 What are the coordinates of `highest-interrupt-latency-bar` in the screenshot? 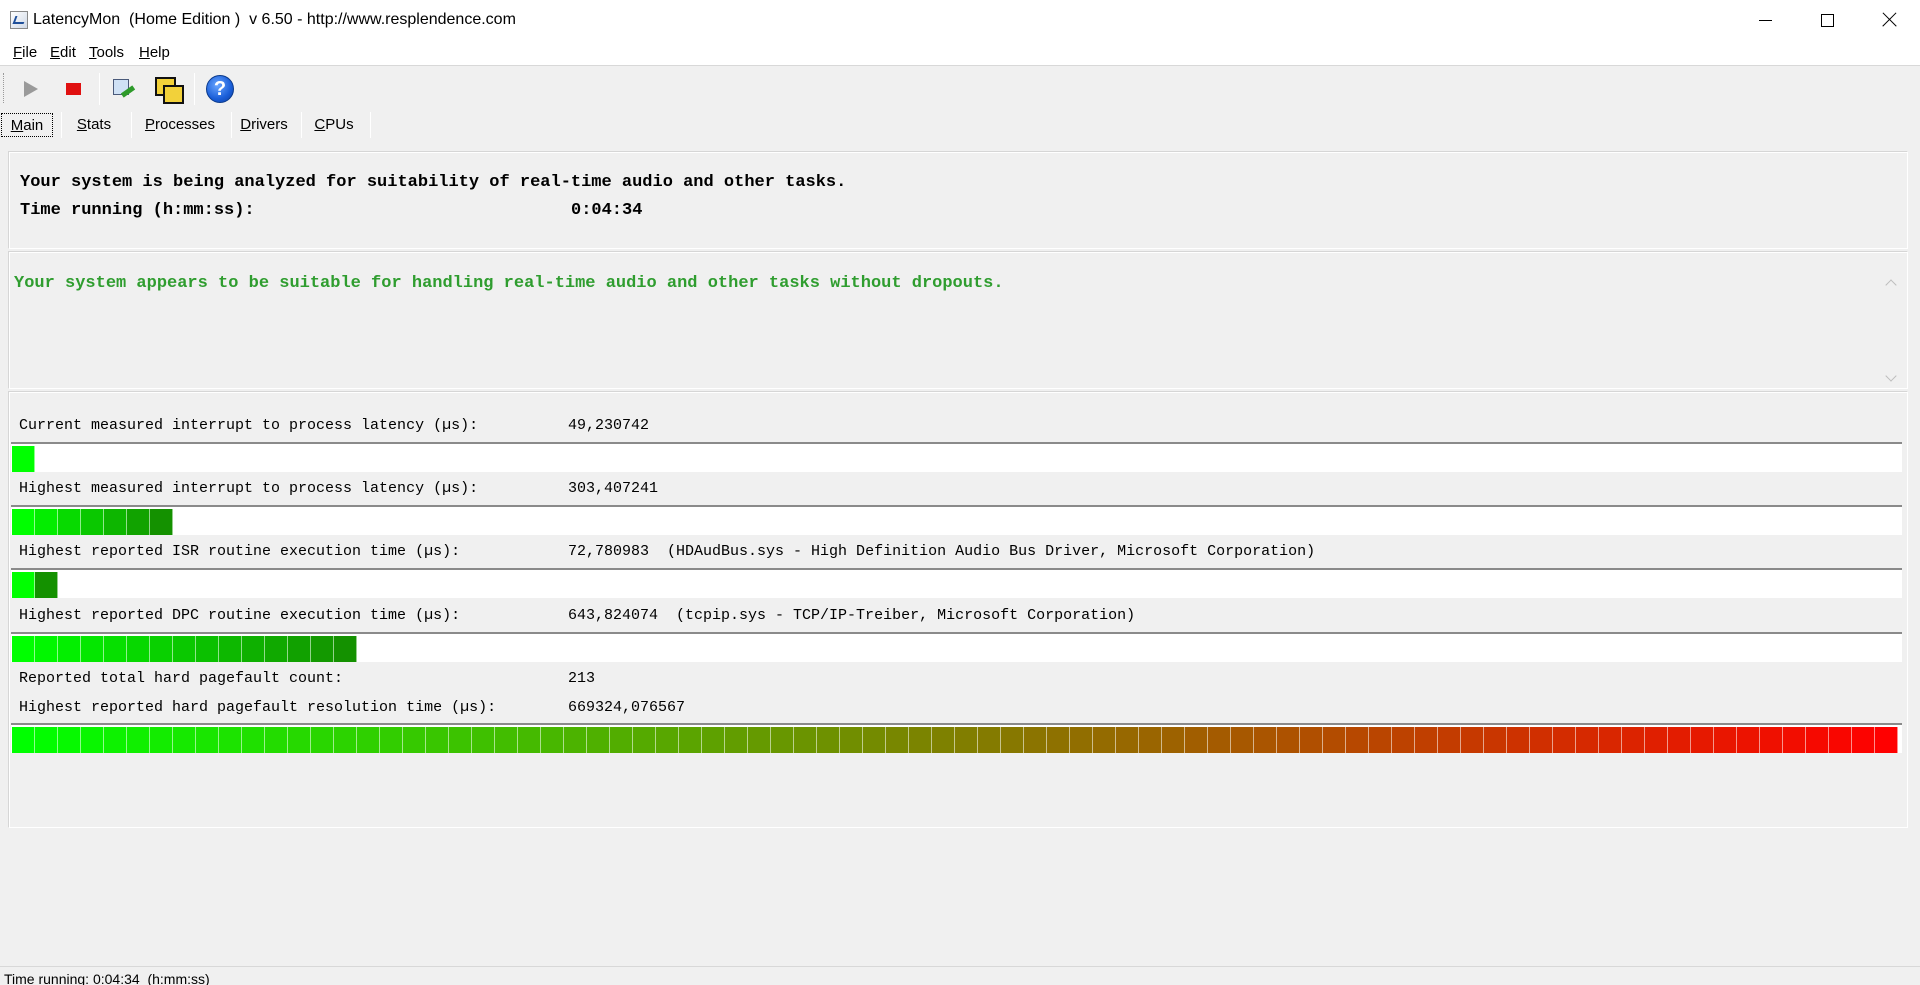 It's located at (956, 520).